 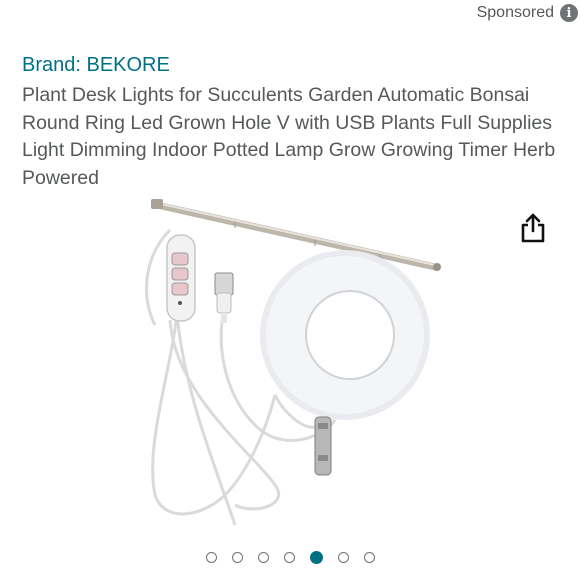 I want to click on remote-controller, so click(x=181, y=278).